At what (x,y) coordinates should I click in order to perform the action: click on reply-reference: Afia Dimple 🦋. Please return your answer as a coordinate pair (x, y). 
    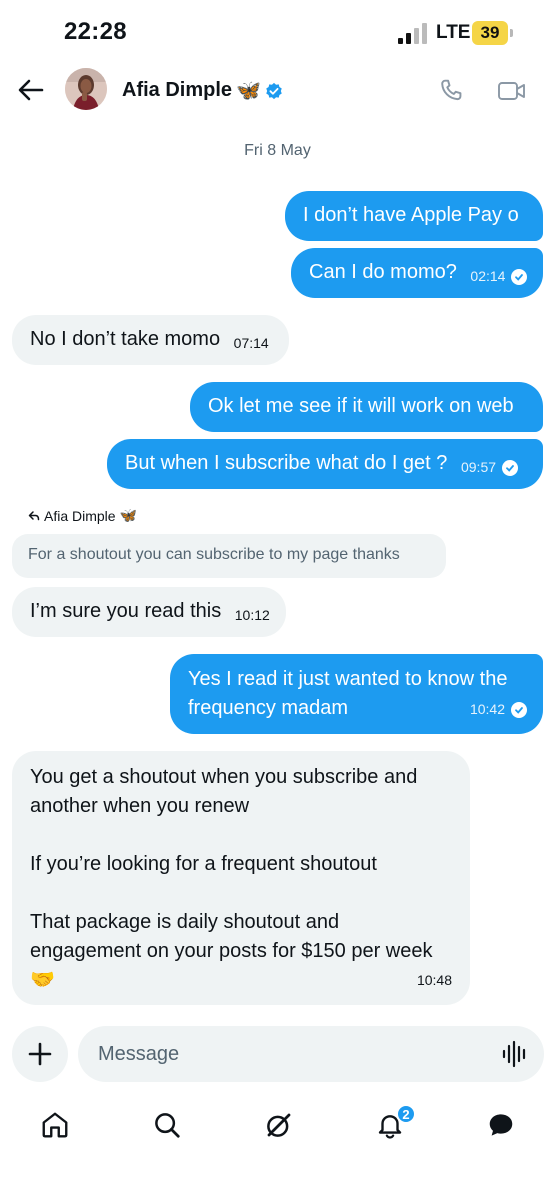
    Looking at the image, I should click on (82, 515).